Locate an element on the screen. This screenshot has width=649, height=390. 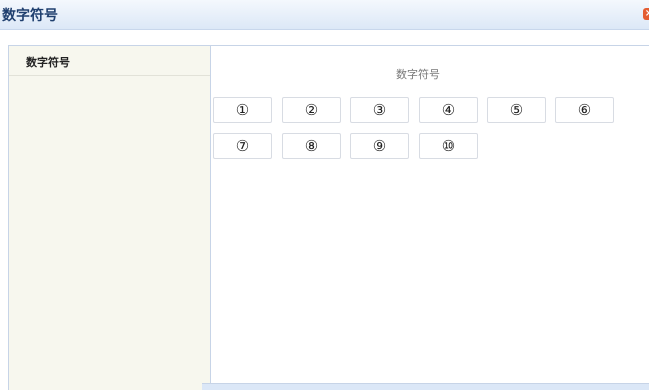
symbol-button-10: ⑩ is located at coordinates (448, 146).